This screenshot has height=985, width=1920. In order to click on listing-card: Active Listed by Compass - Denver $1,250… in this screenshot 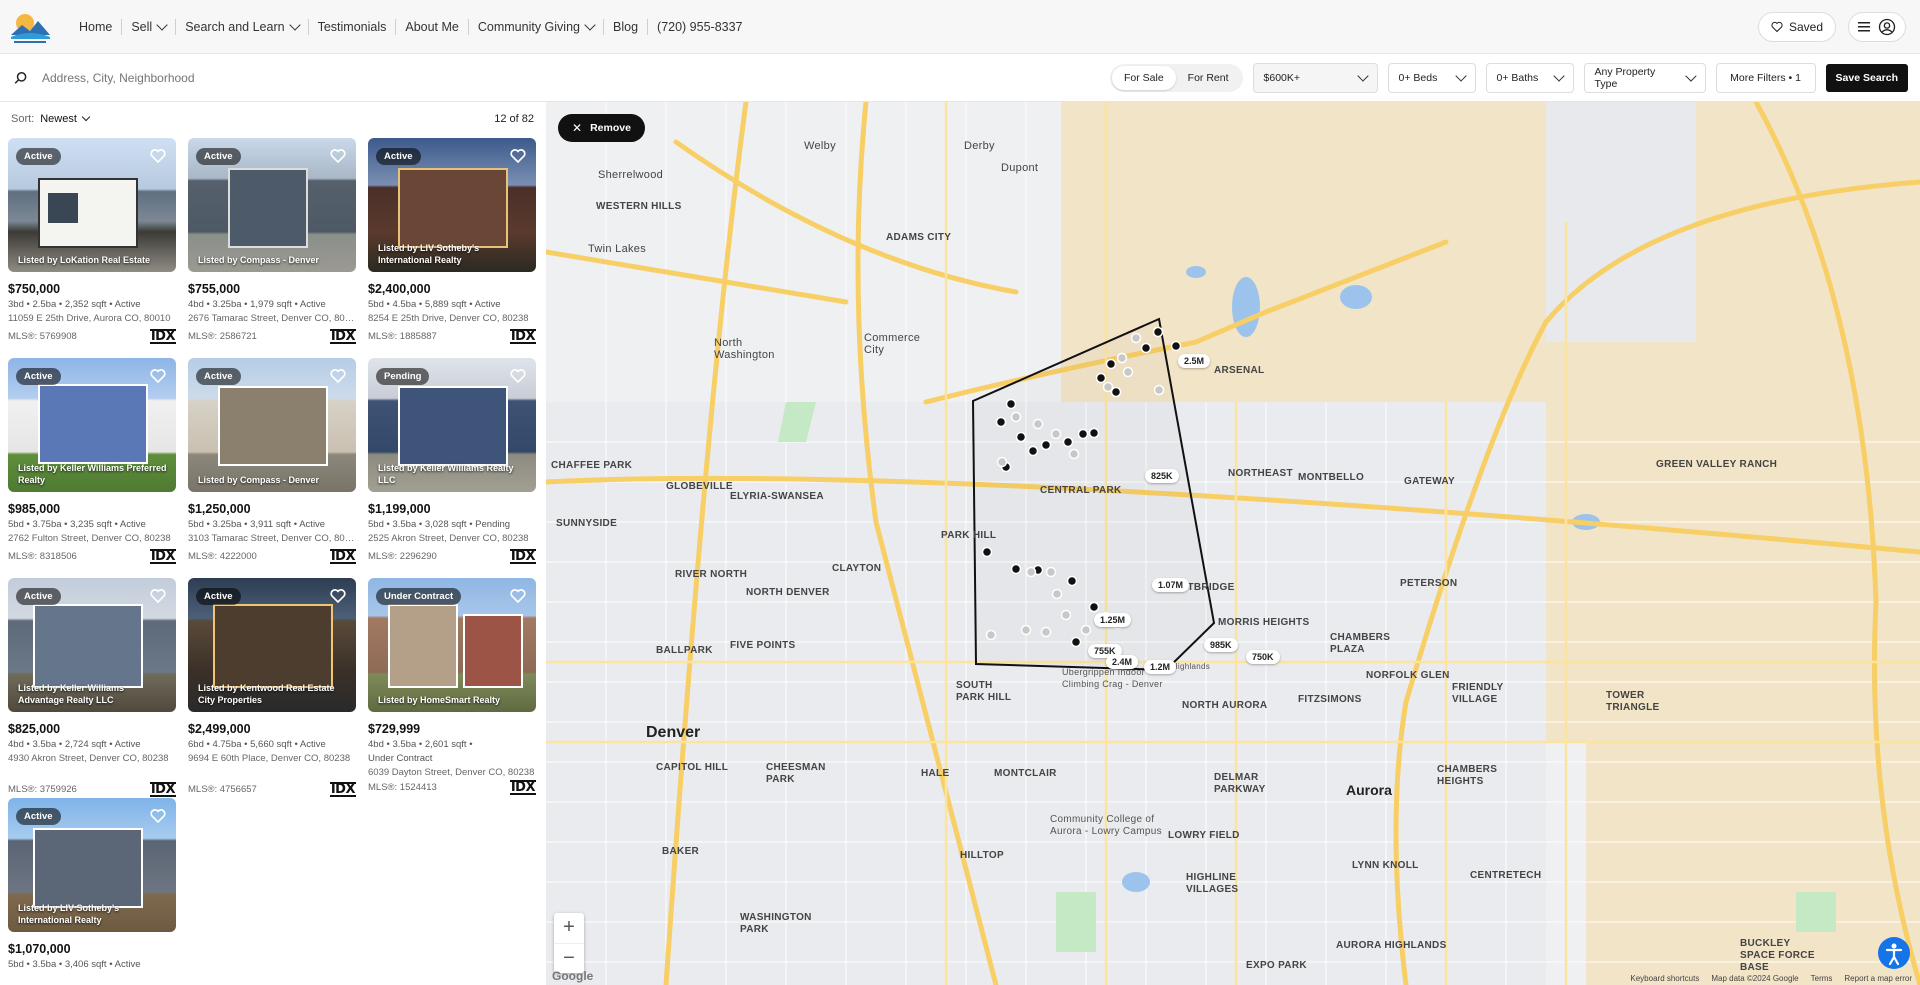, I will do `click(272, 468)`.